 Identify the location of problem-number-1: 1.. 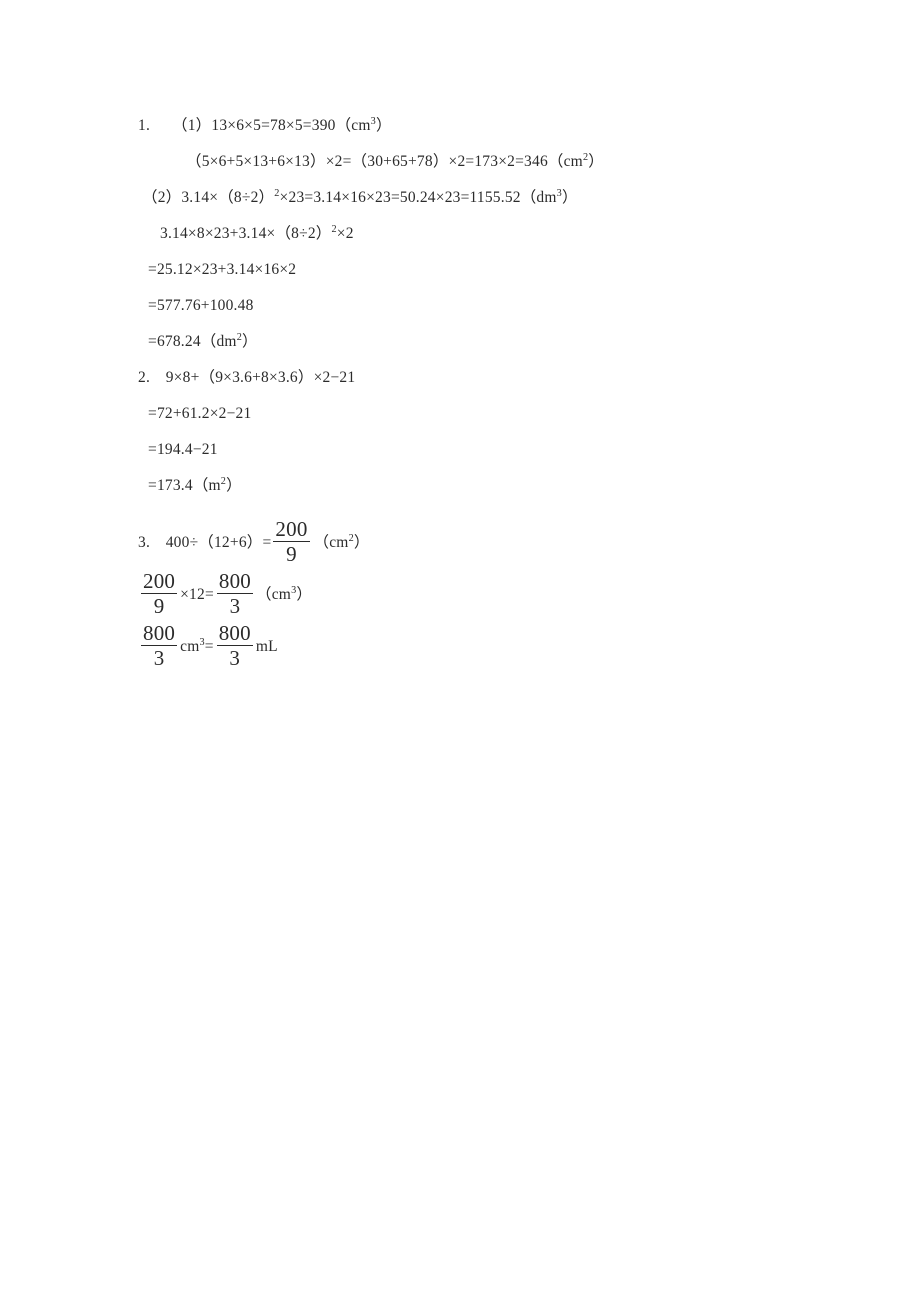
(144, 125).